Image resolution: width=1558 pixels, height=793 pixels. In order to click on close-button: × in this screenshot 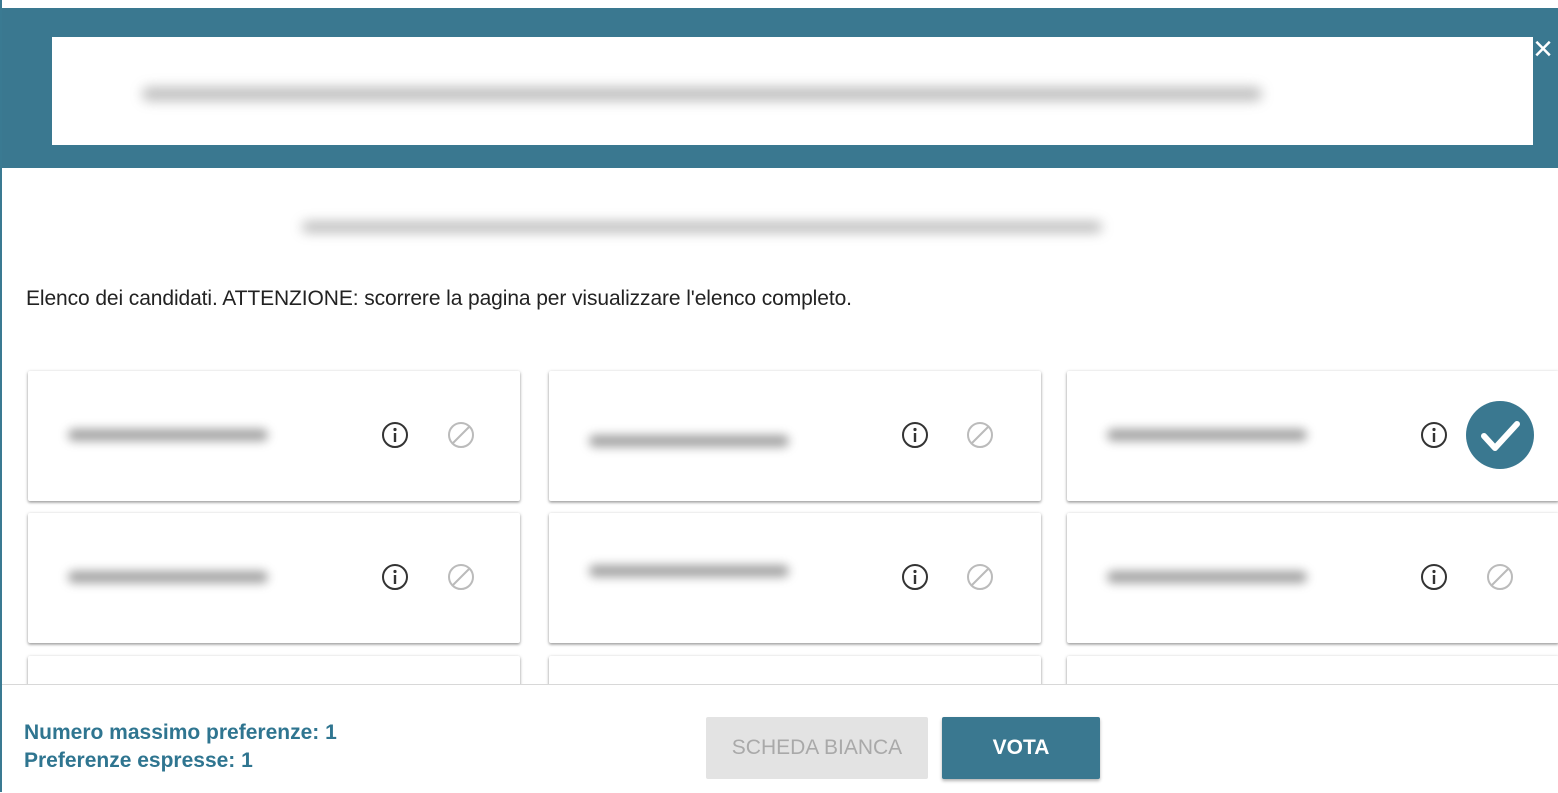, I will do `click(1543, 49)`.